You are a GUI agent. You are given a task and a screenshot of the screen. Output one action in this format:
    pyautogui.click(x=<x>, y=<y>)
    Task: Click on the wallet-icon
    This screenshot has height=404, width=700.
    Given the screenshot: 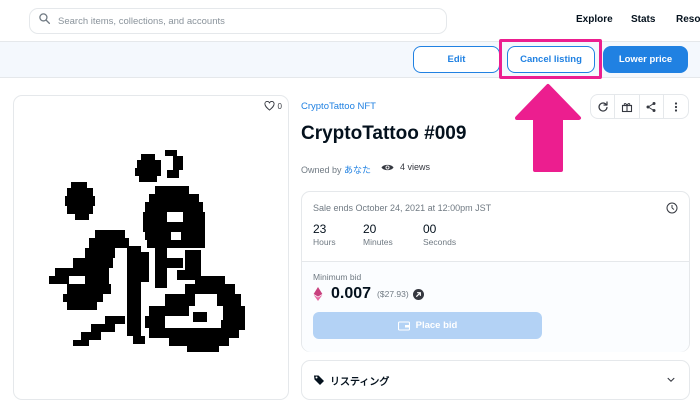 What is the action you would take?
    pyautogui.click(x=403, y=325)
    